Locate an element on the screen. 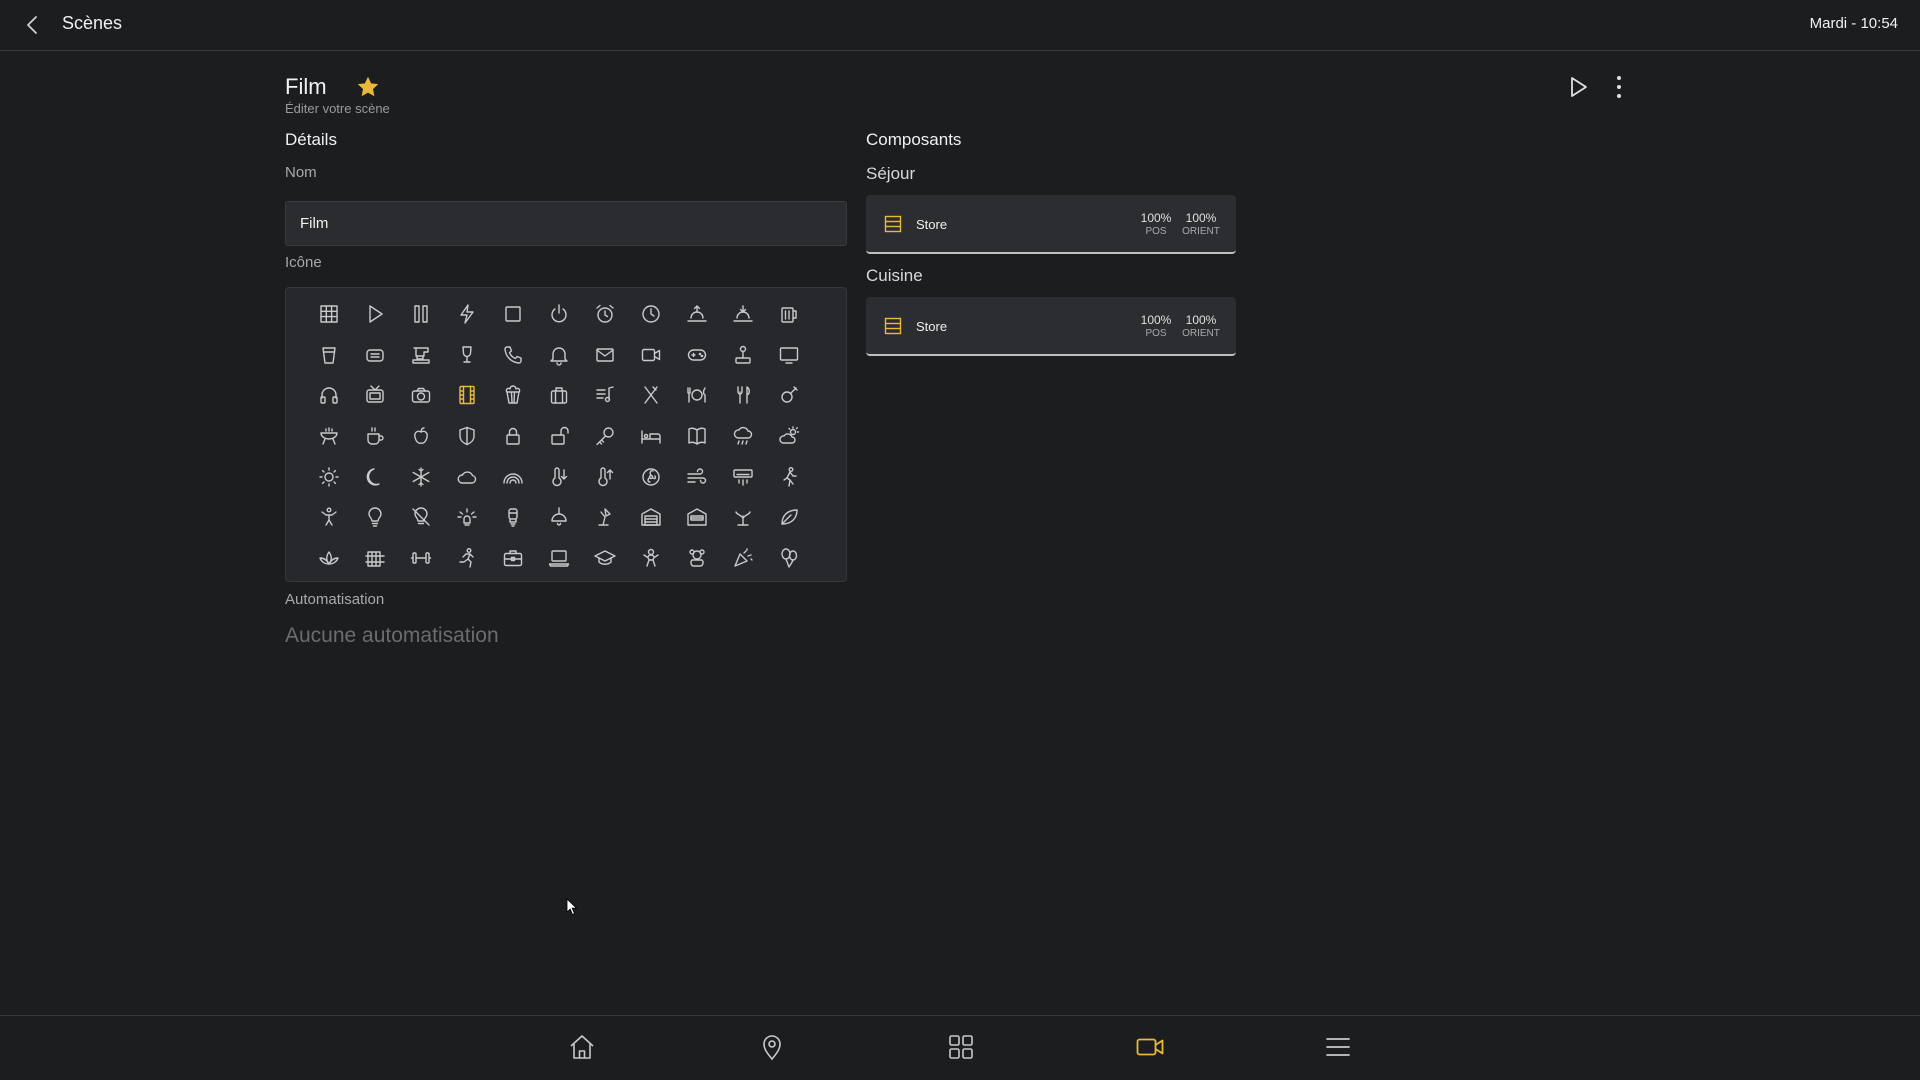 The width and height of the screenshot is (1920, 1080). music-icon is located at coordinates (605, 395).